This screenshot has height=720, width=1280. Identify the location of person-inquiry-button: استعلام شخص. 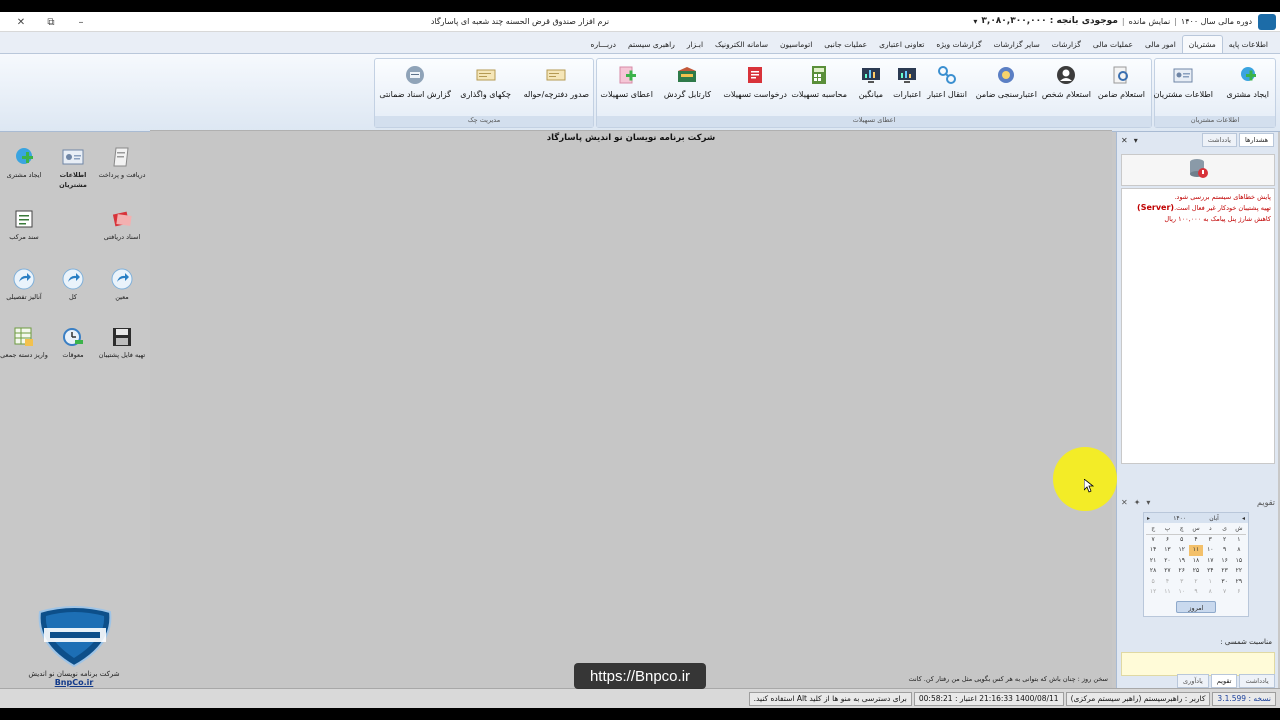
(1066, 82).